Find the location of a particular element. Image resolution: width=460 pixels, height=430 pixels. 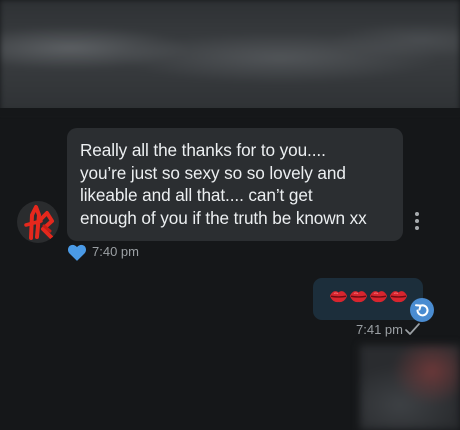

blurred-corner-area is located at coordinates (410, 387).